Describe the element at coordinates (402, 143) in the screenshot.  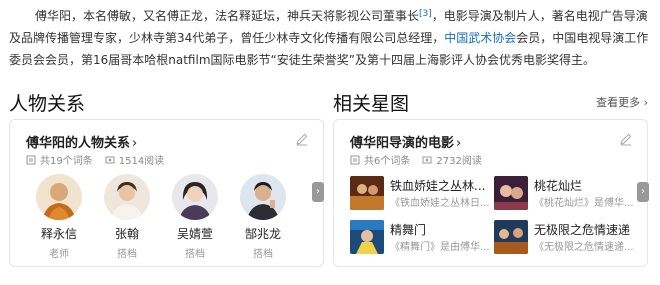
I see `stars-card-title-text: 傅华阳导演的电影` at that location.